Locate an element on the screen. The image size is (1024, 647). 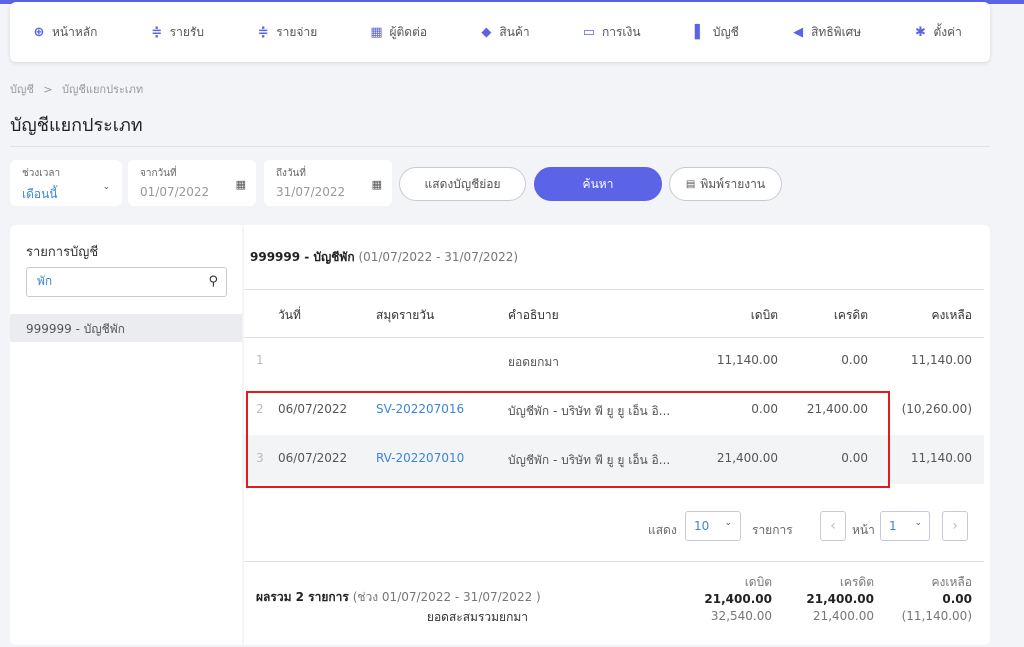
row-description: ยอดยกมา is located at coordinates (533, 362).